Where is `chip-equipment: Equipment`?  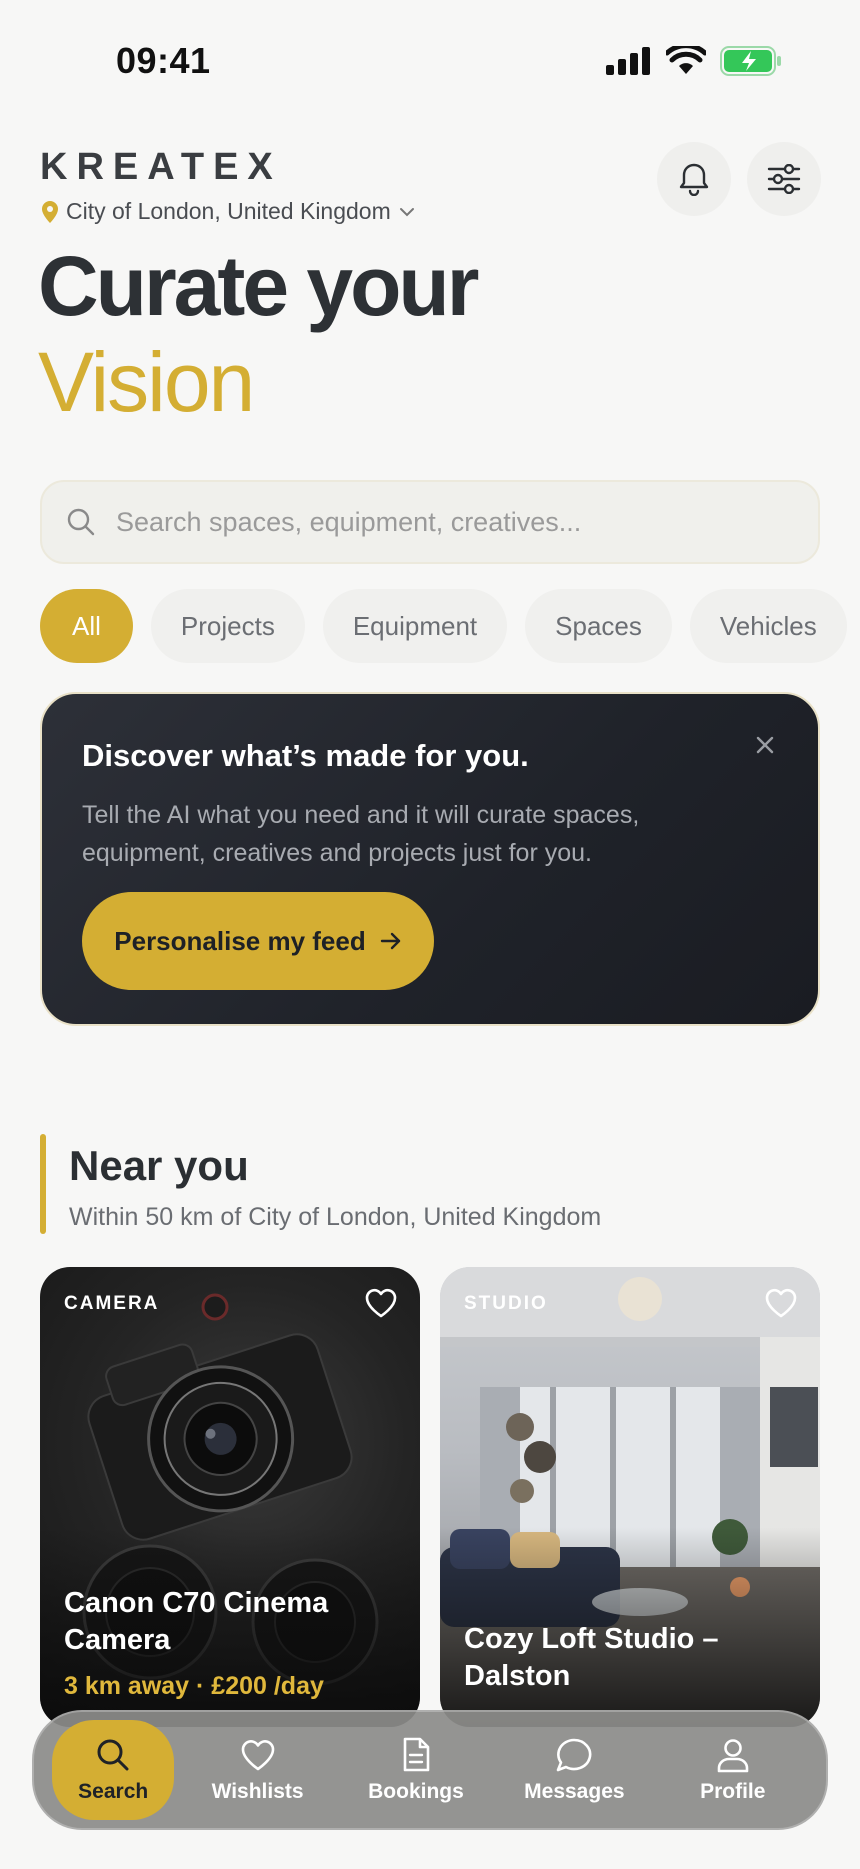 chip-equipment: Equipment is located at coordinates (415, 626).